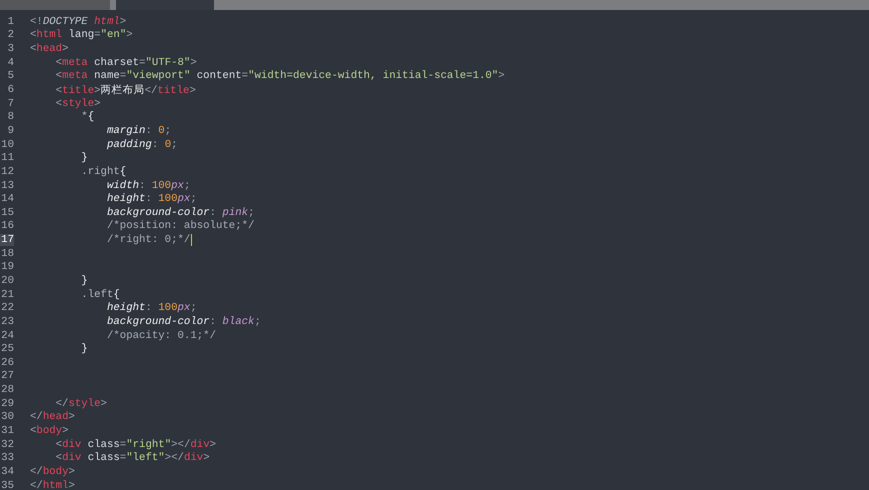 The width and height of the screenshot is (869, 490). What do you see at coordinates (52, 472) in the screenshot?
I see `code-line: </body>` at bounding box center [52, 472].